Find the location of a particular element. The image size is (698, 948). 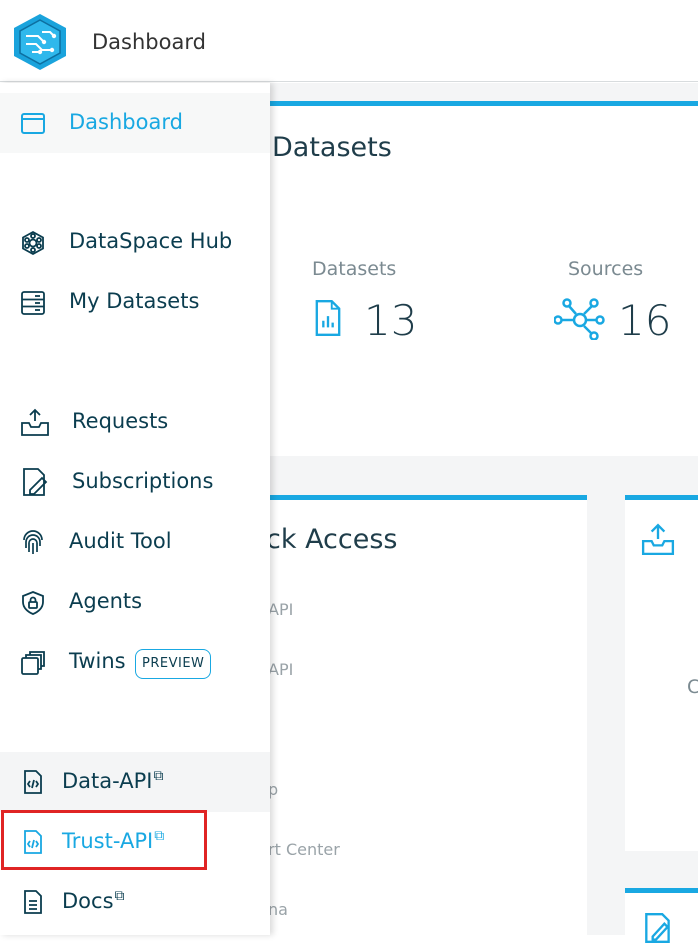

sidebar-item-audit-tool: Audit Tool is located at coordinates (135, 543).